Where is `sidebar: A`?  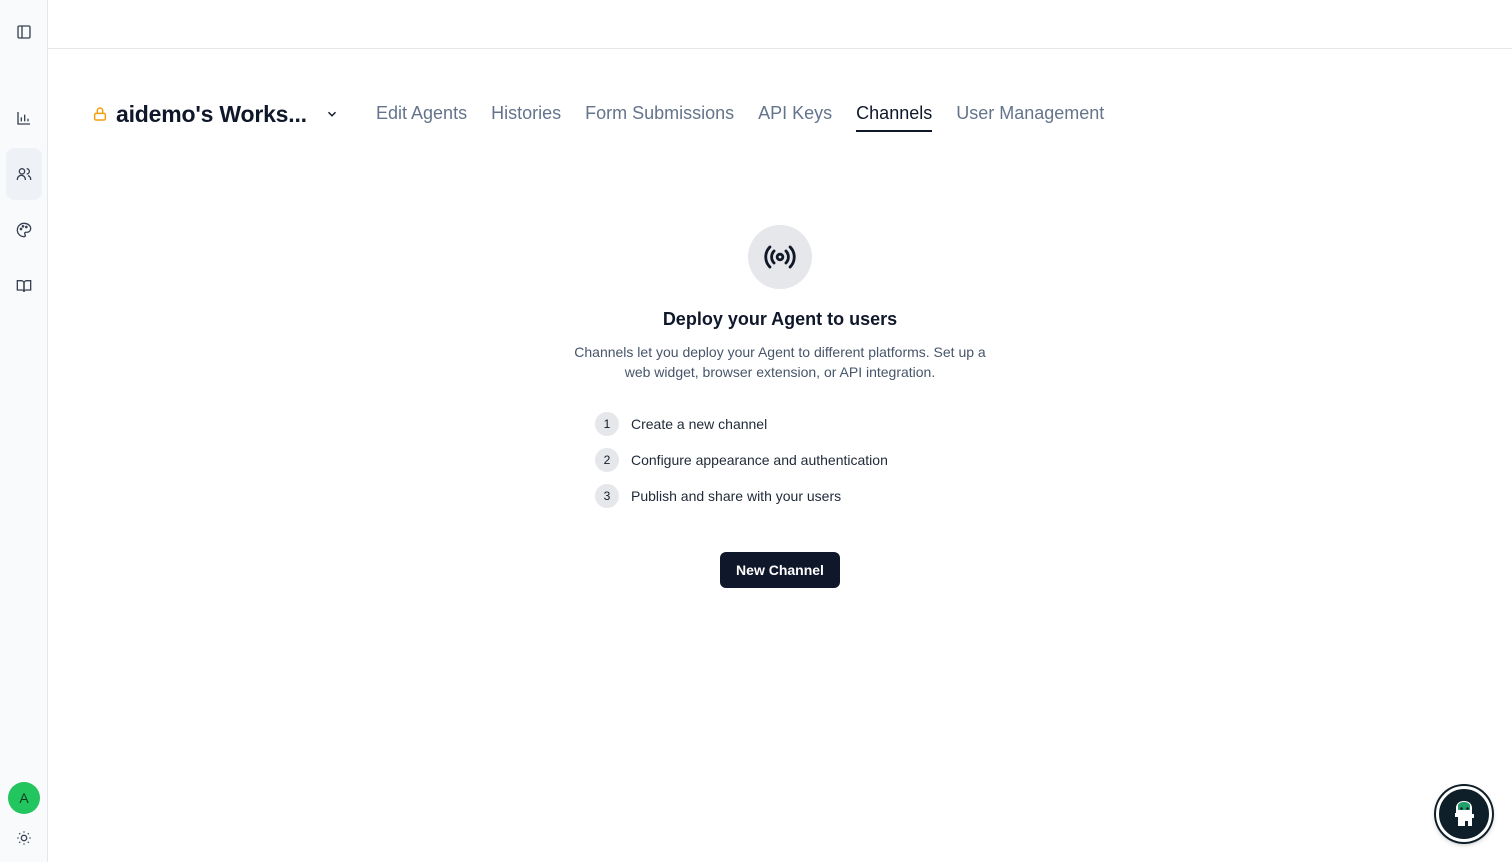 sidebar: A is located at coordinates (24, 431).